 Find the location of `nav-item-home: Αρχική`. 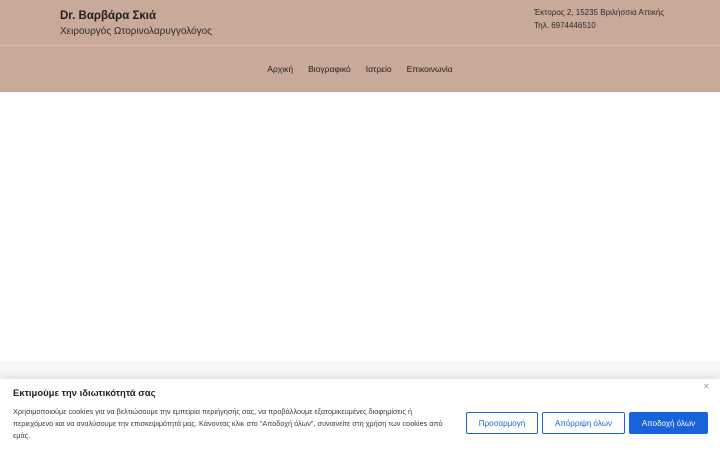

nav-item-home: Αρχική is located at coordinates (280, 69).